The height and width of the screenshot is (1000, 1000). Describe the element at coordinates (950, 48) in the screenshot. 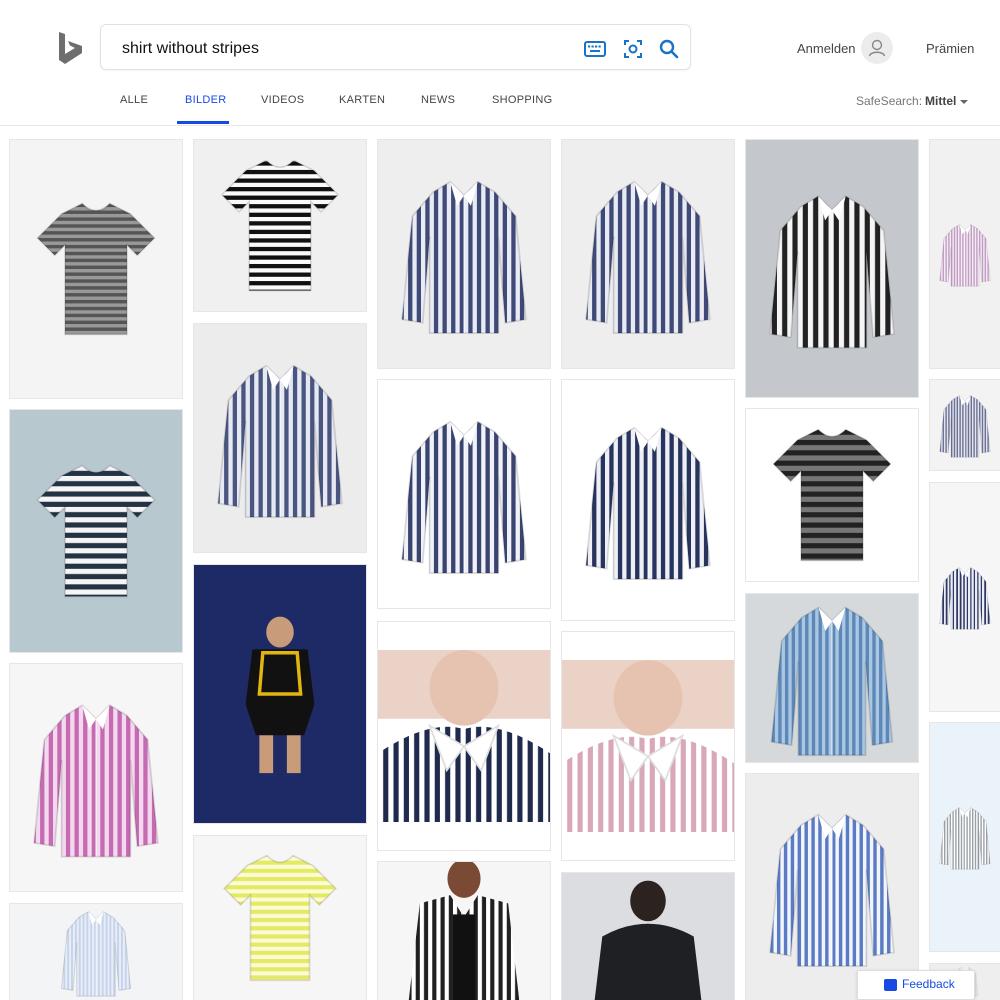

I see `rewards-link: Prämien` at that location.